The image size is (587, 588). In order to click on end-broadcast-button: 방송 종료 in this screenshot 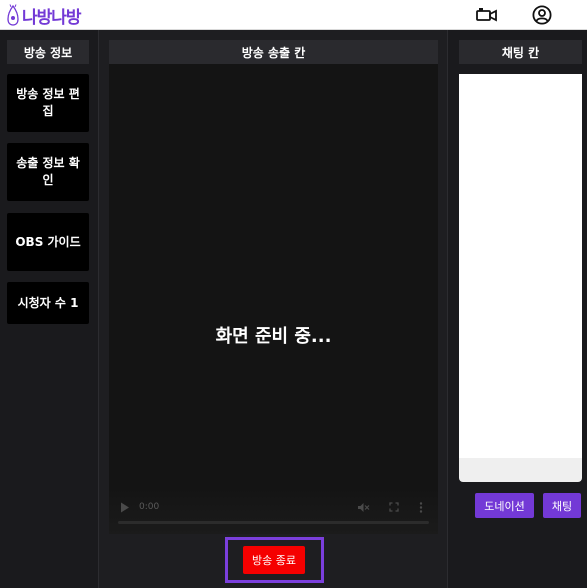, I will do `click(274, 560)`.